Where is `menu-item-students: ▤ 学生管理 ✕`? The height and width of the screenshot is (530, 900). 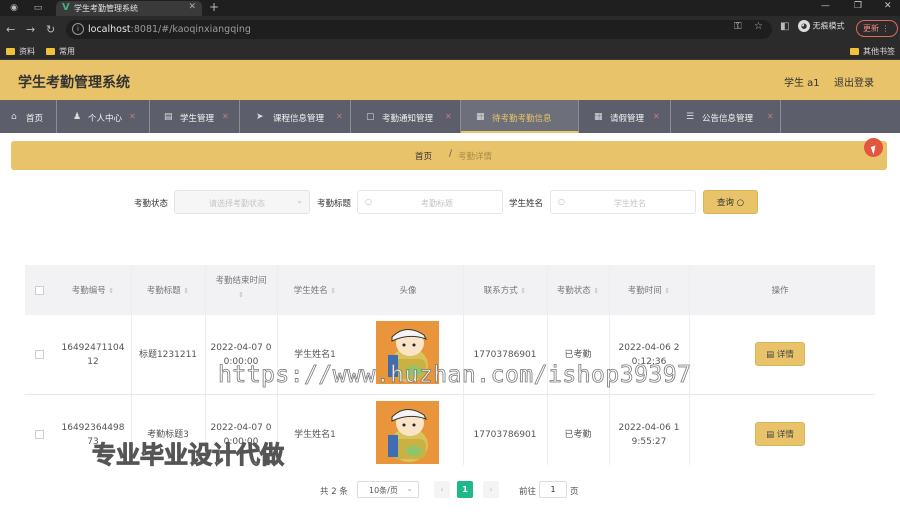 menu-item-students: ▤ 学生管理 ✕ is located at coordinates (195, 116).